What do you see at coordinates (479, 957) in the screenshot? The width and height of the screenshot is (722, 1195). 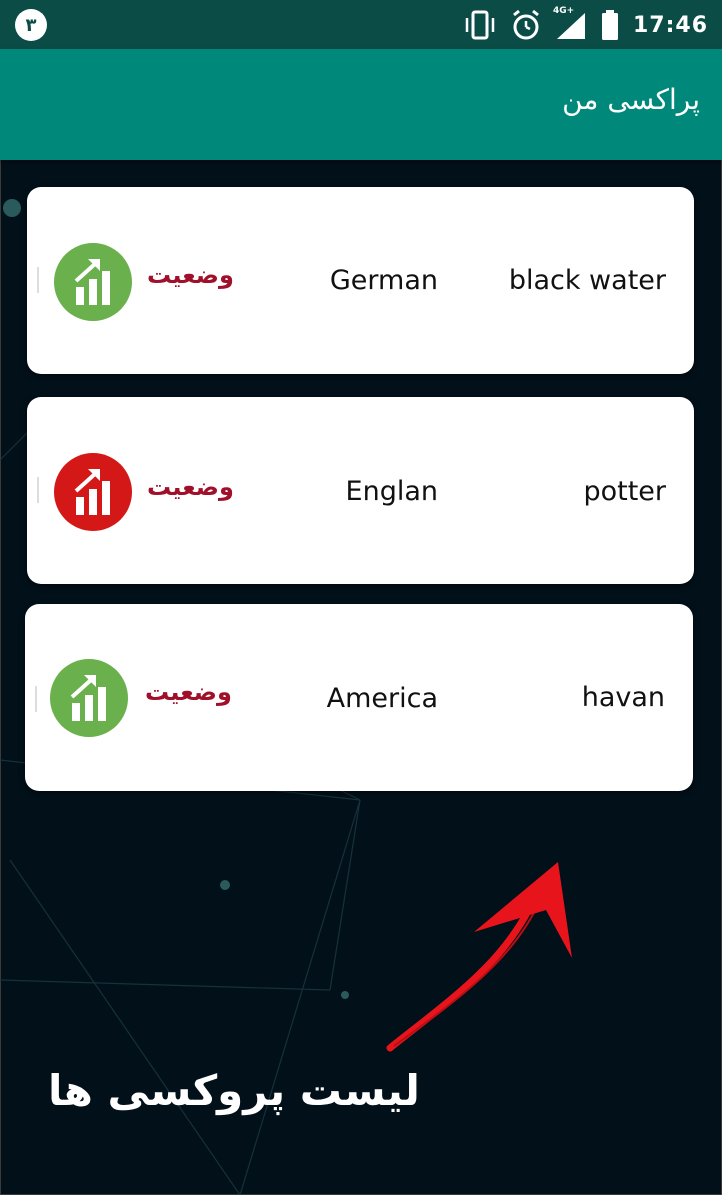 I see `annotation-arrow-icon` at bounding box center [479, 957].